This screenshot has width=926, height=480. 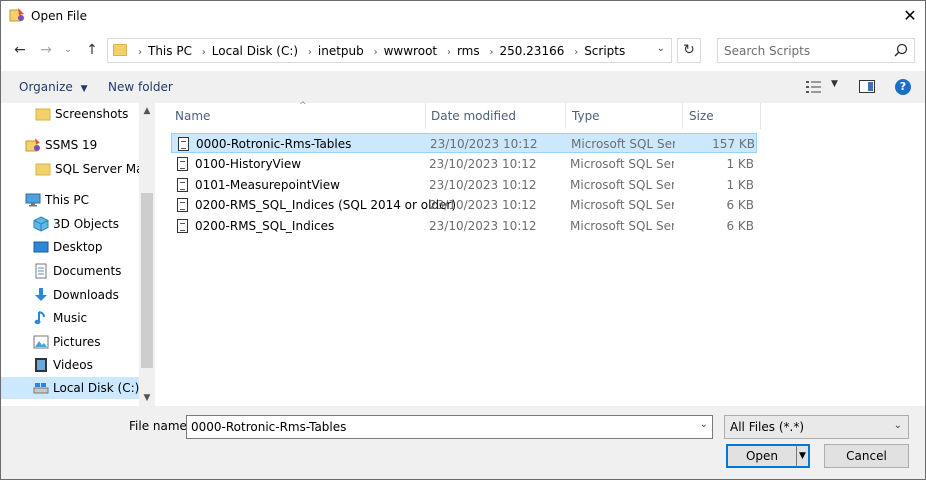 I want to click on nav-item-3d-objects: 3D Objects, so click(x=86, y=224).